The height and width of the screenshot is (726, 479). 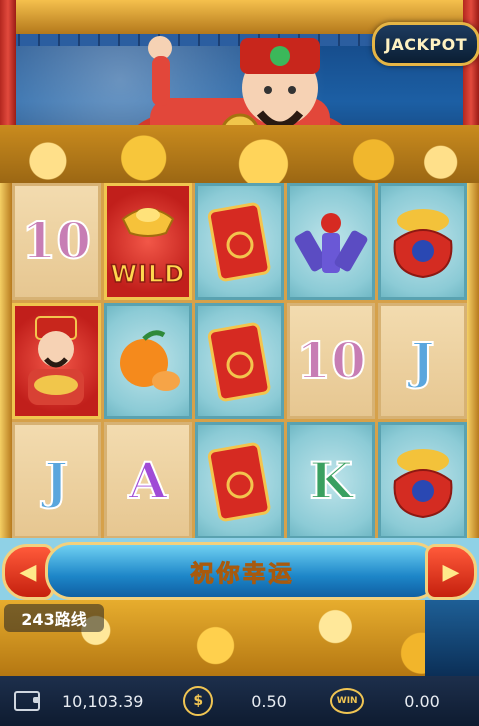 What do you see at coordinates (242, 574) in the screenshot?
I see `banner-text: 祝你幸运` at bounding box center [242, 574].